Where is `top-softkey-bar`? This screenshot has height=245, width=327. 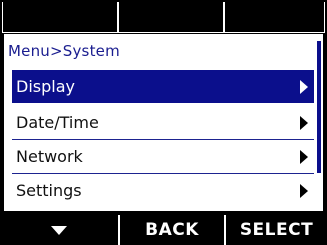 top-softkey-bar is located at coordinates (163, 17).